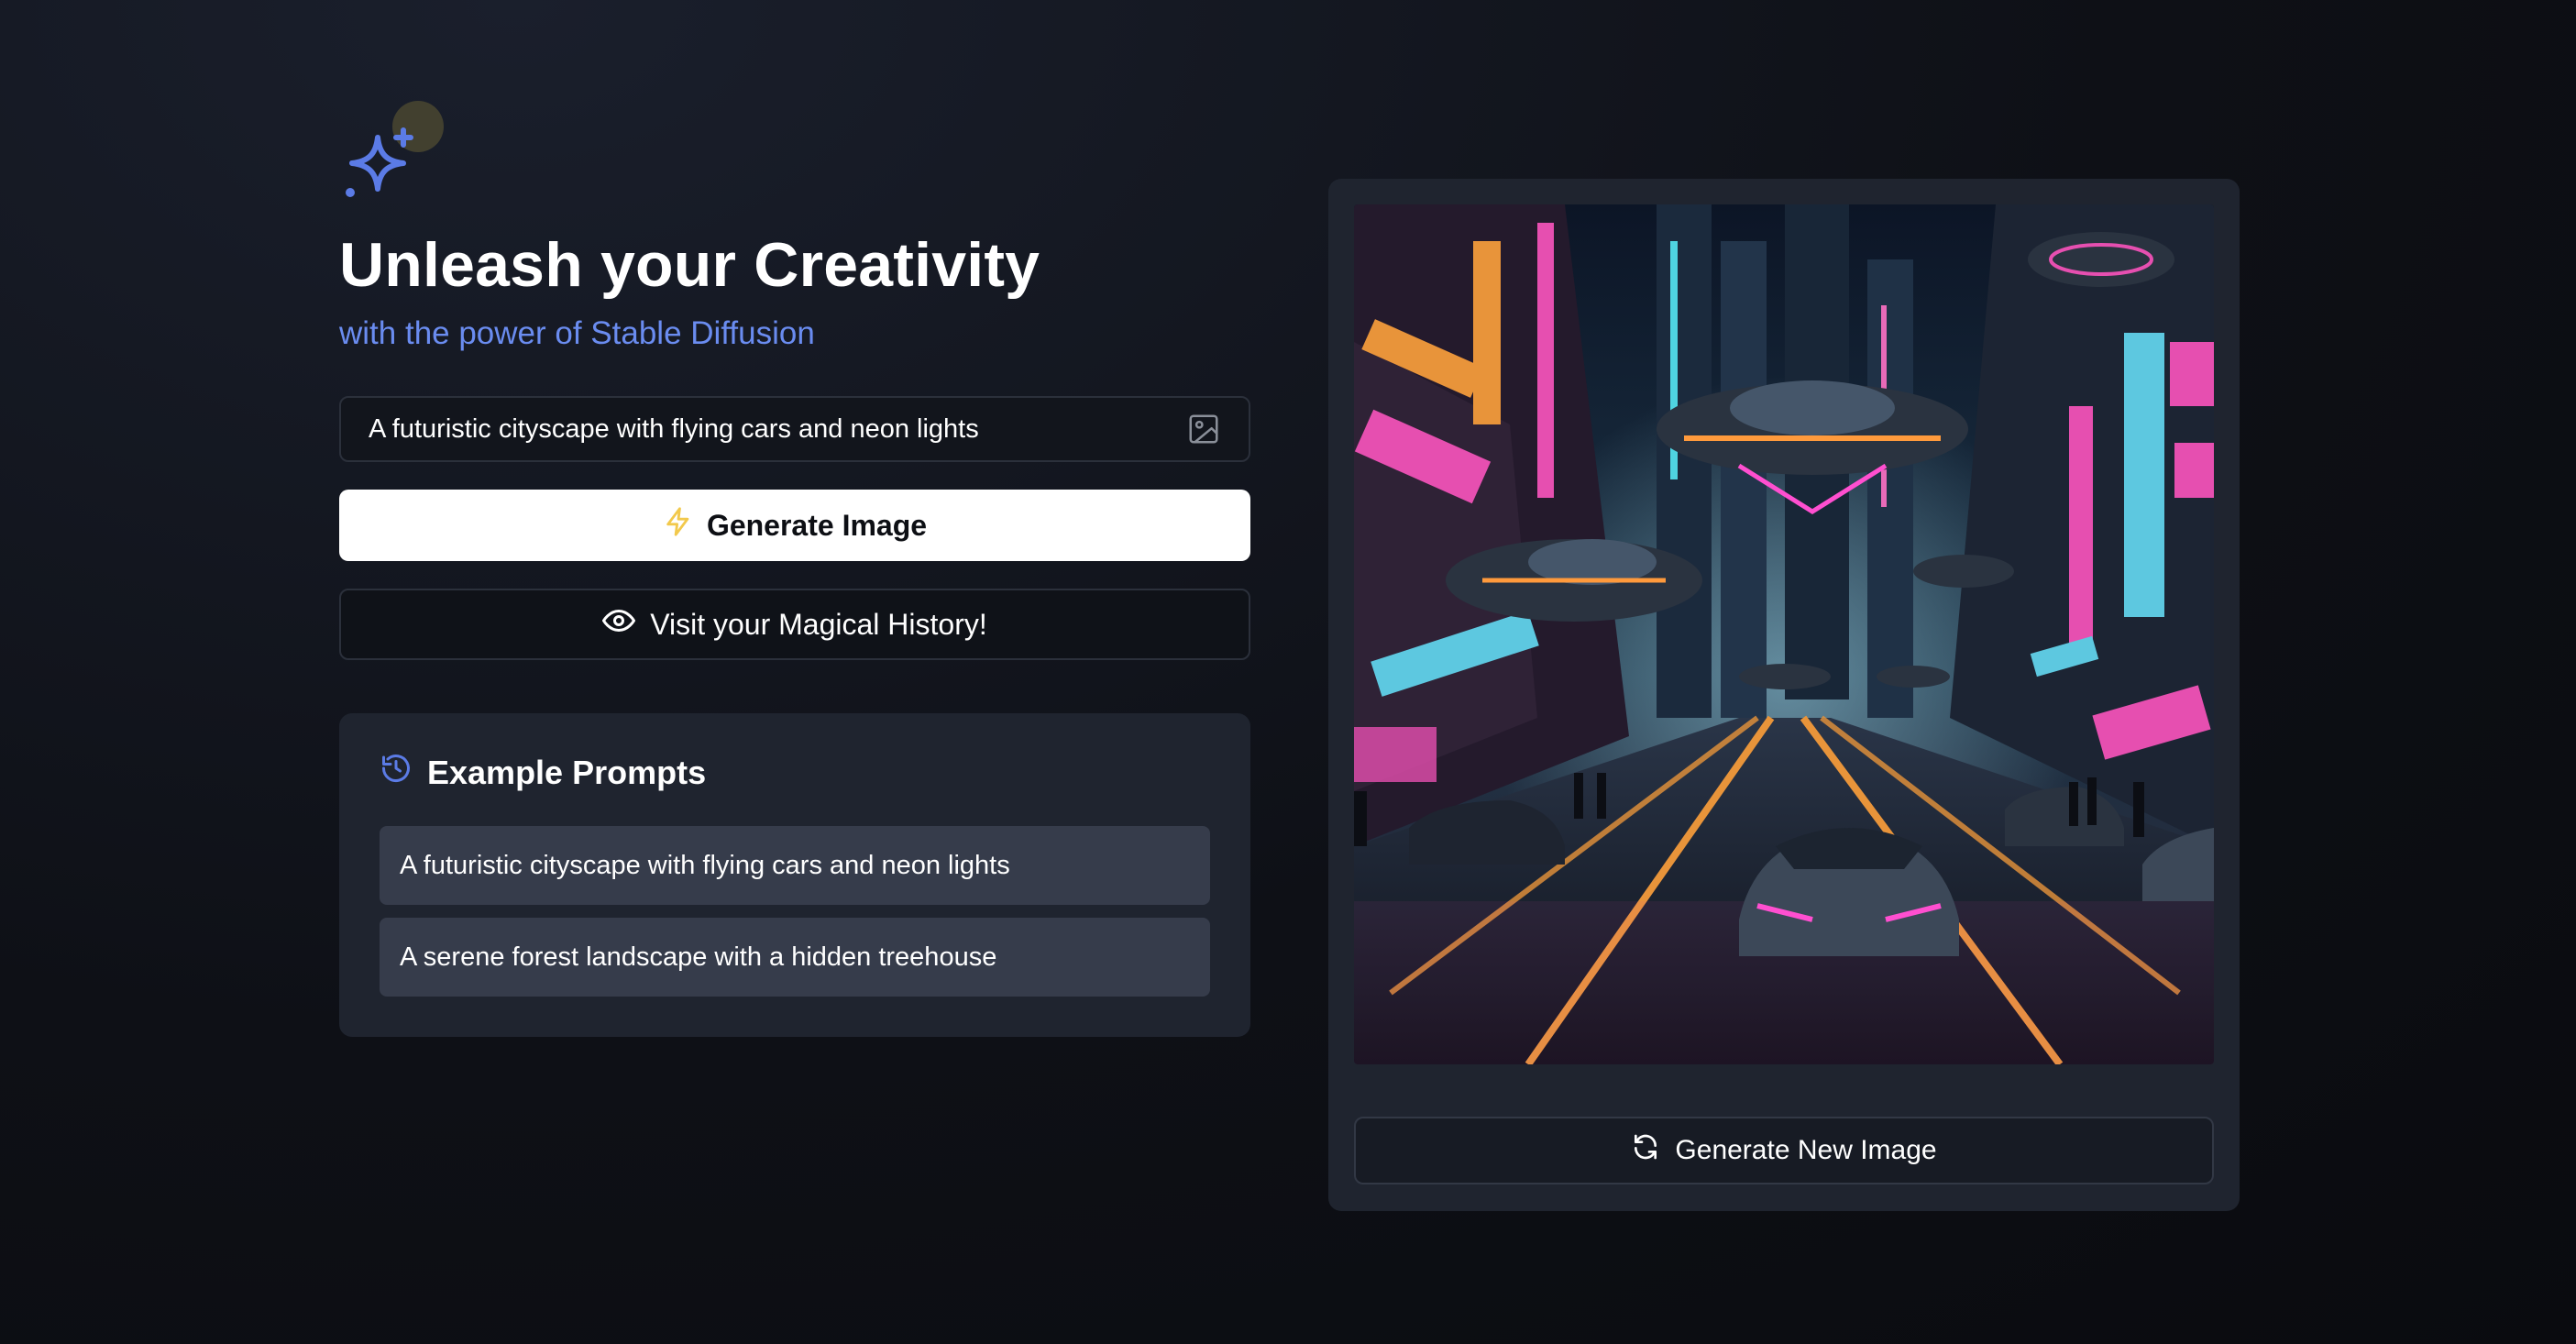 The image size is (2576, 1344). I want to click on image-icon, so click(1204, 429).